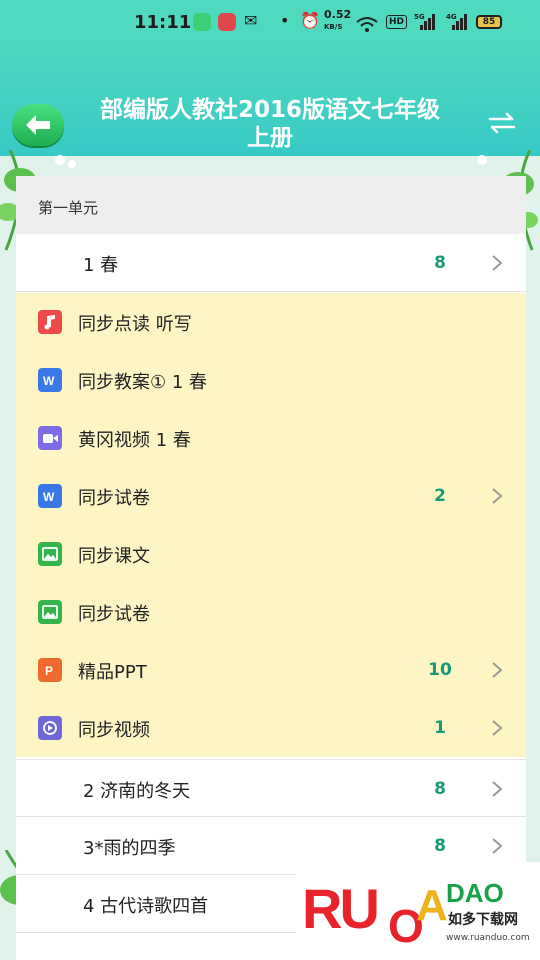 The height and width of the screenshot is (960, 540). Describe the element at coordinates (101, 265) in the screenshot. I see `lesson-title: 1 春` at that location.